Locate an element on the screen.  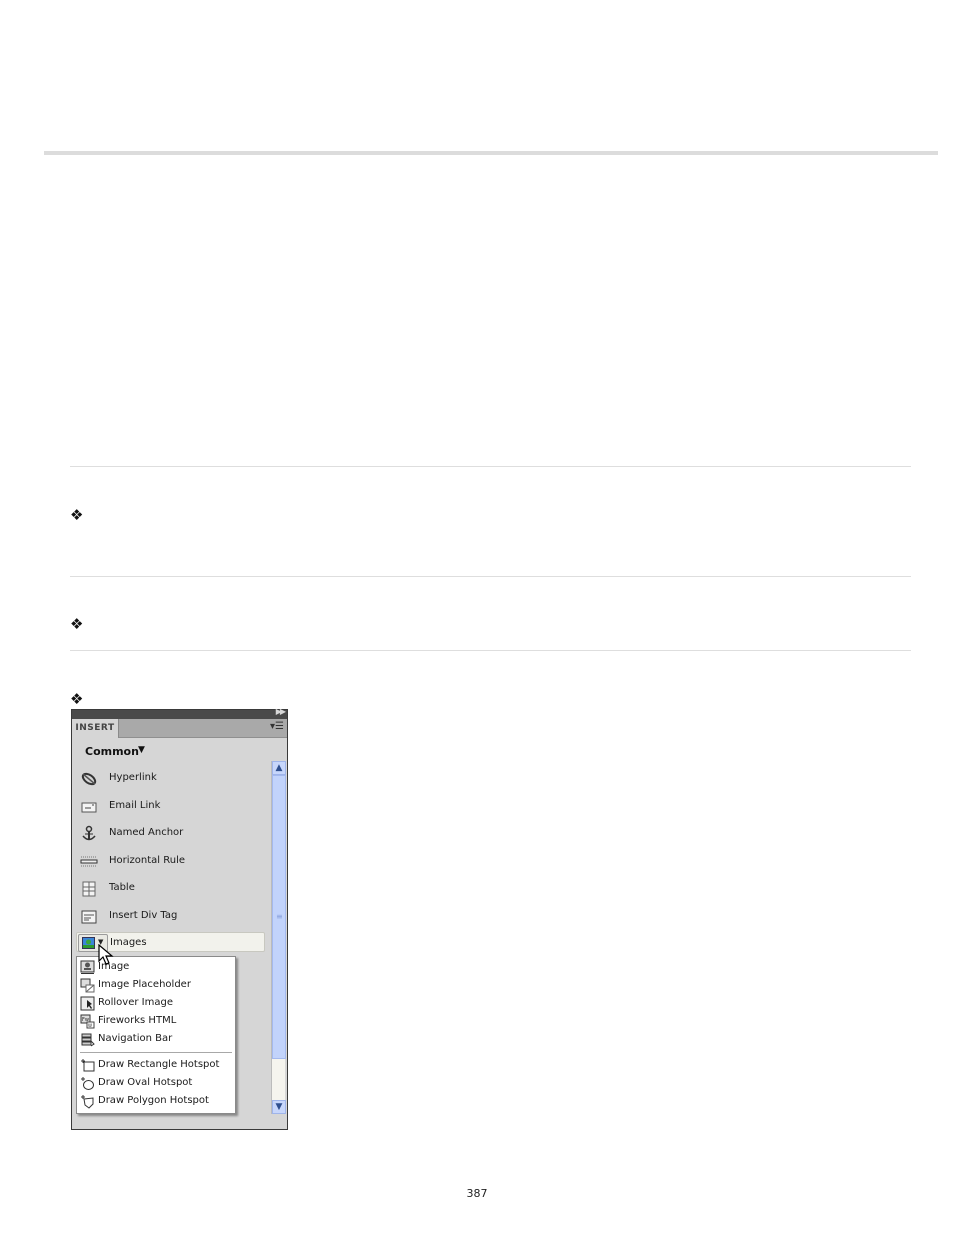
tab-insert: INSERT is located at coordinates (95, 728).